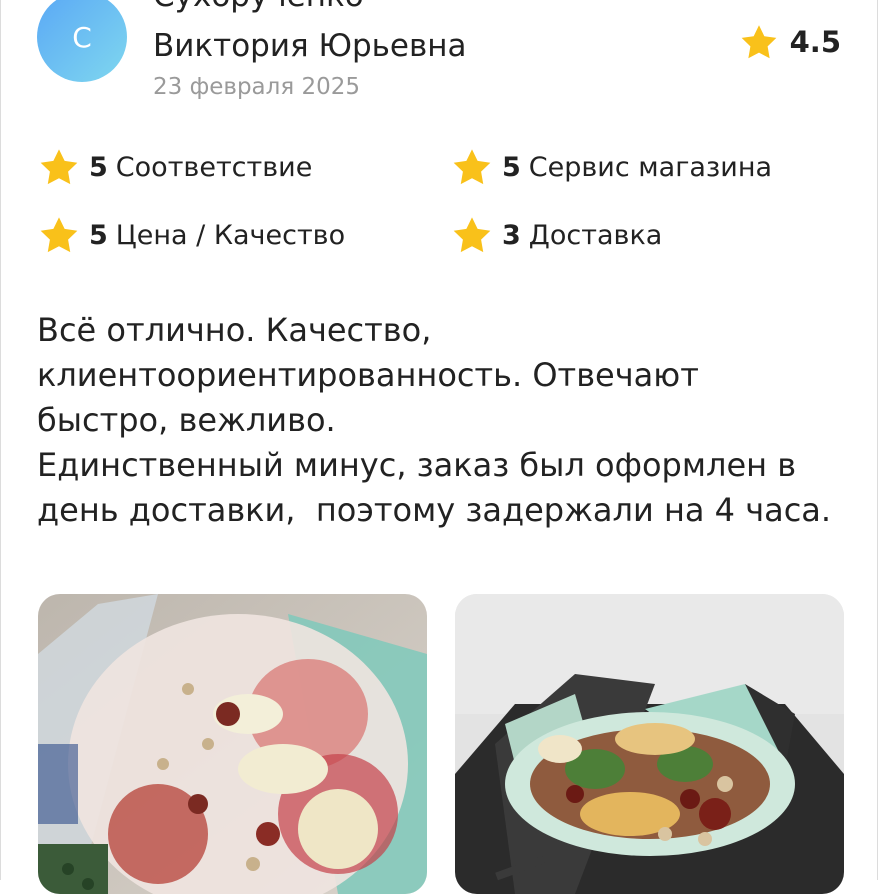 This screenshot has width=880, height=894. I want to click on criterion-match: 5 Соответствие, so click(175, 167).